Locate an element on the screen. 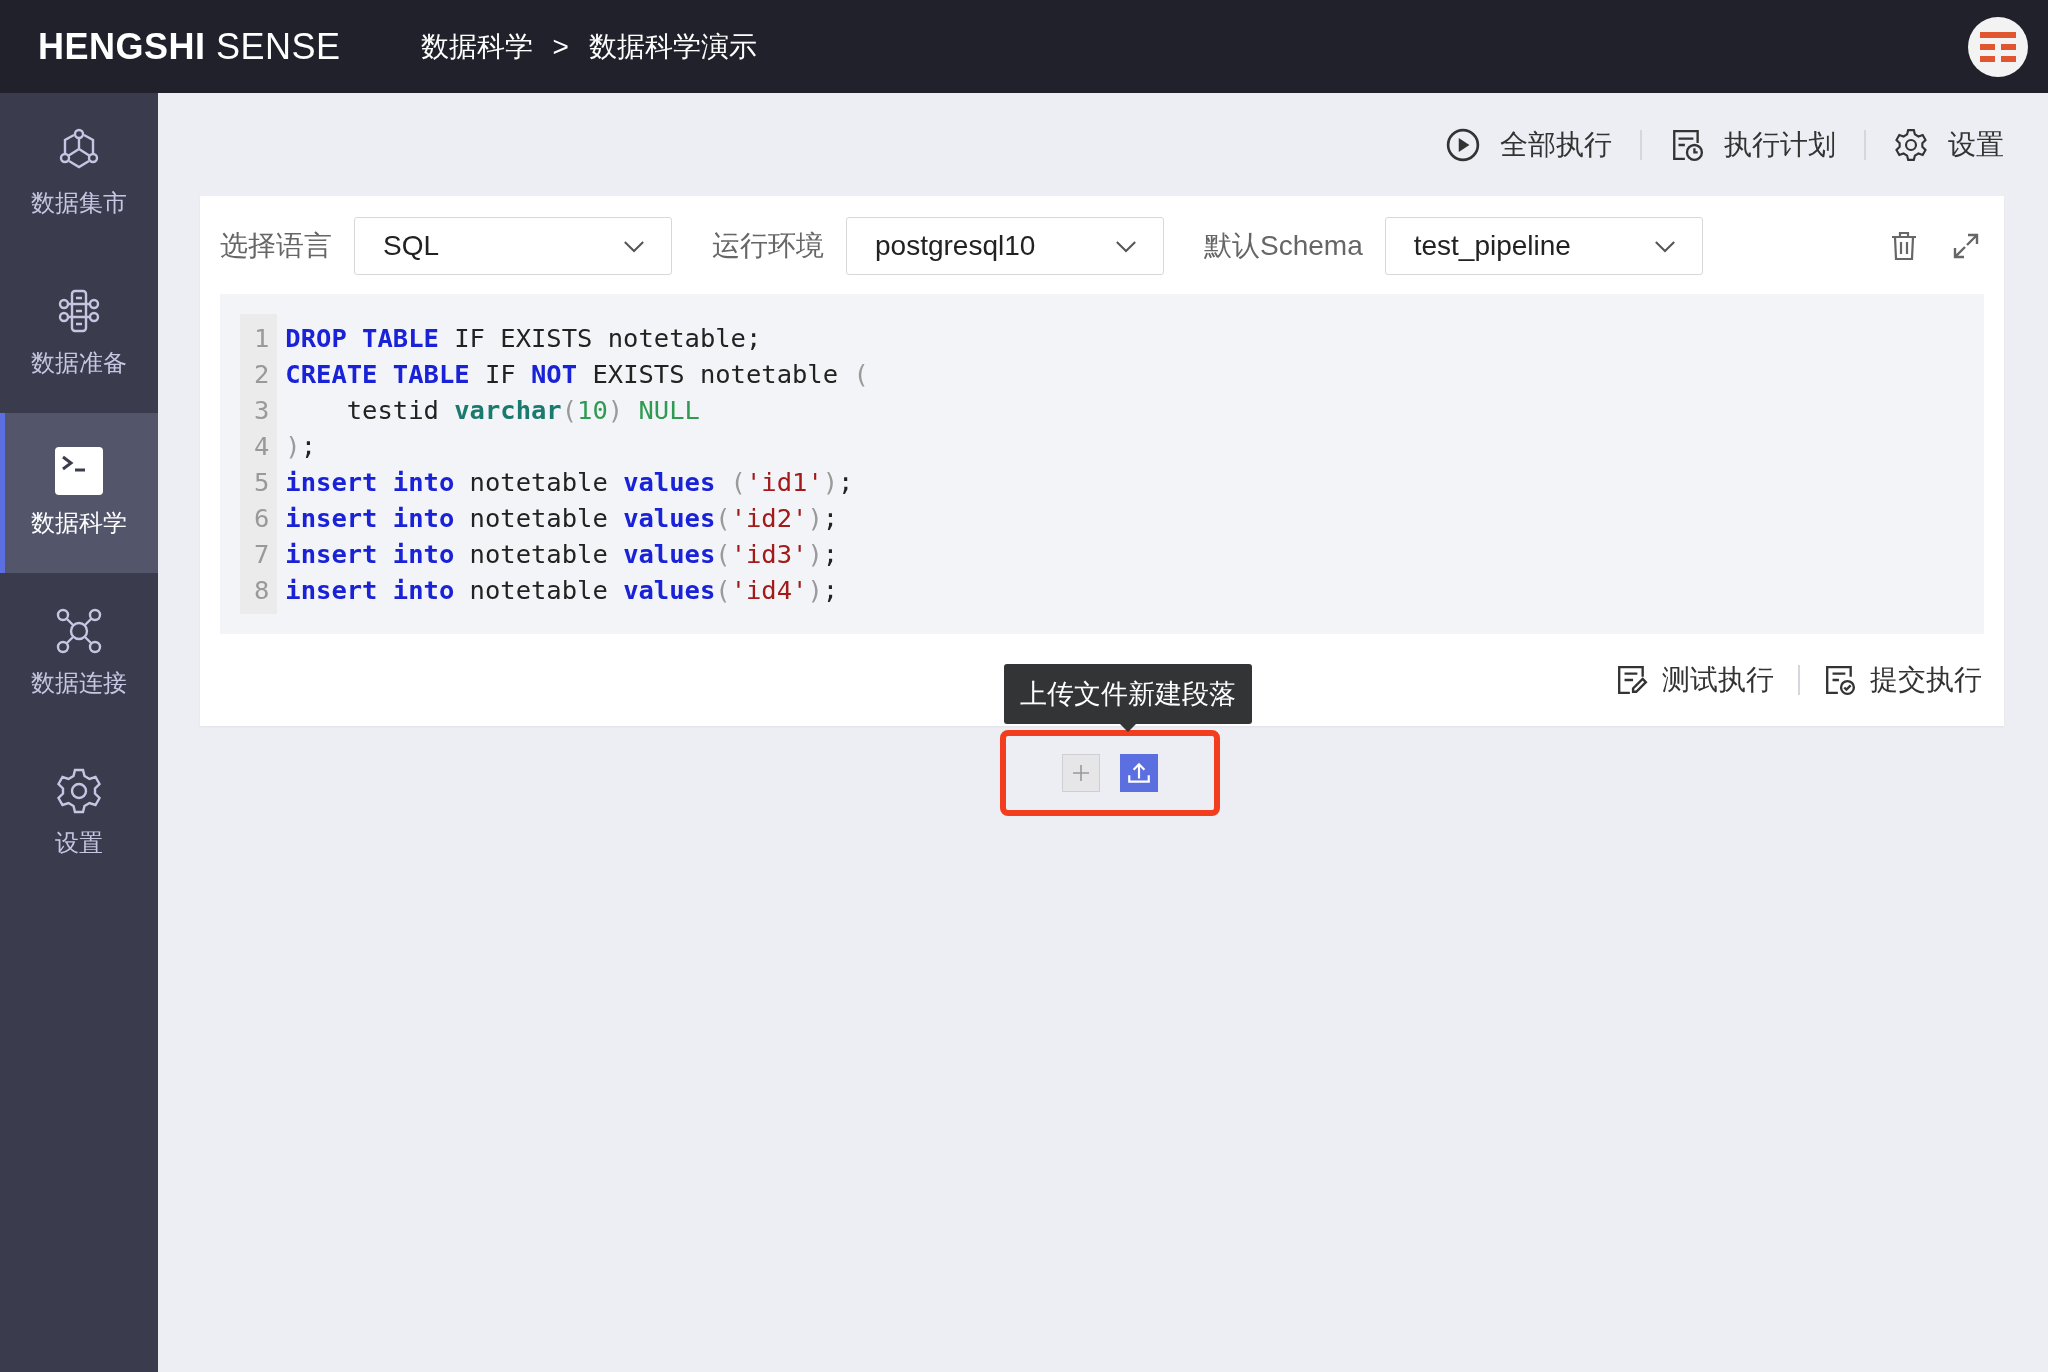 Image resolution: width=2048 pixels, height=1372 pixels. dropdown-field: postgresql10 is located at coordinates (1005, 246).